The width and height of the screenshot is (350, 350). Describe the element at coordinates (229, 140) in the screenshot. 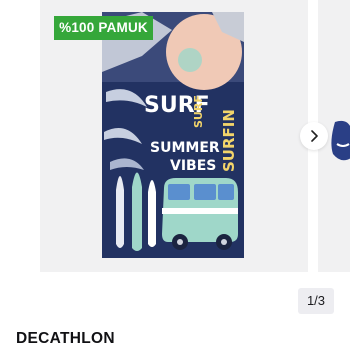

I see `svg-text: SURFIN` at that location.